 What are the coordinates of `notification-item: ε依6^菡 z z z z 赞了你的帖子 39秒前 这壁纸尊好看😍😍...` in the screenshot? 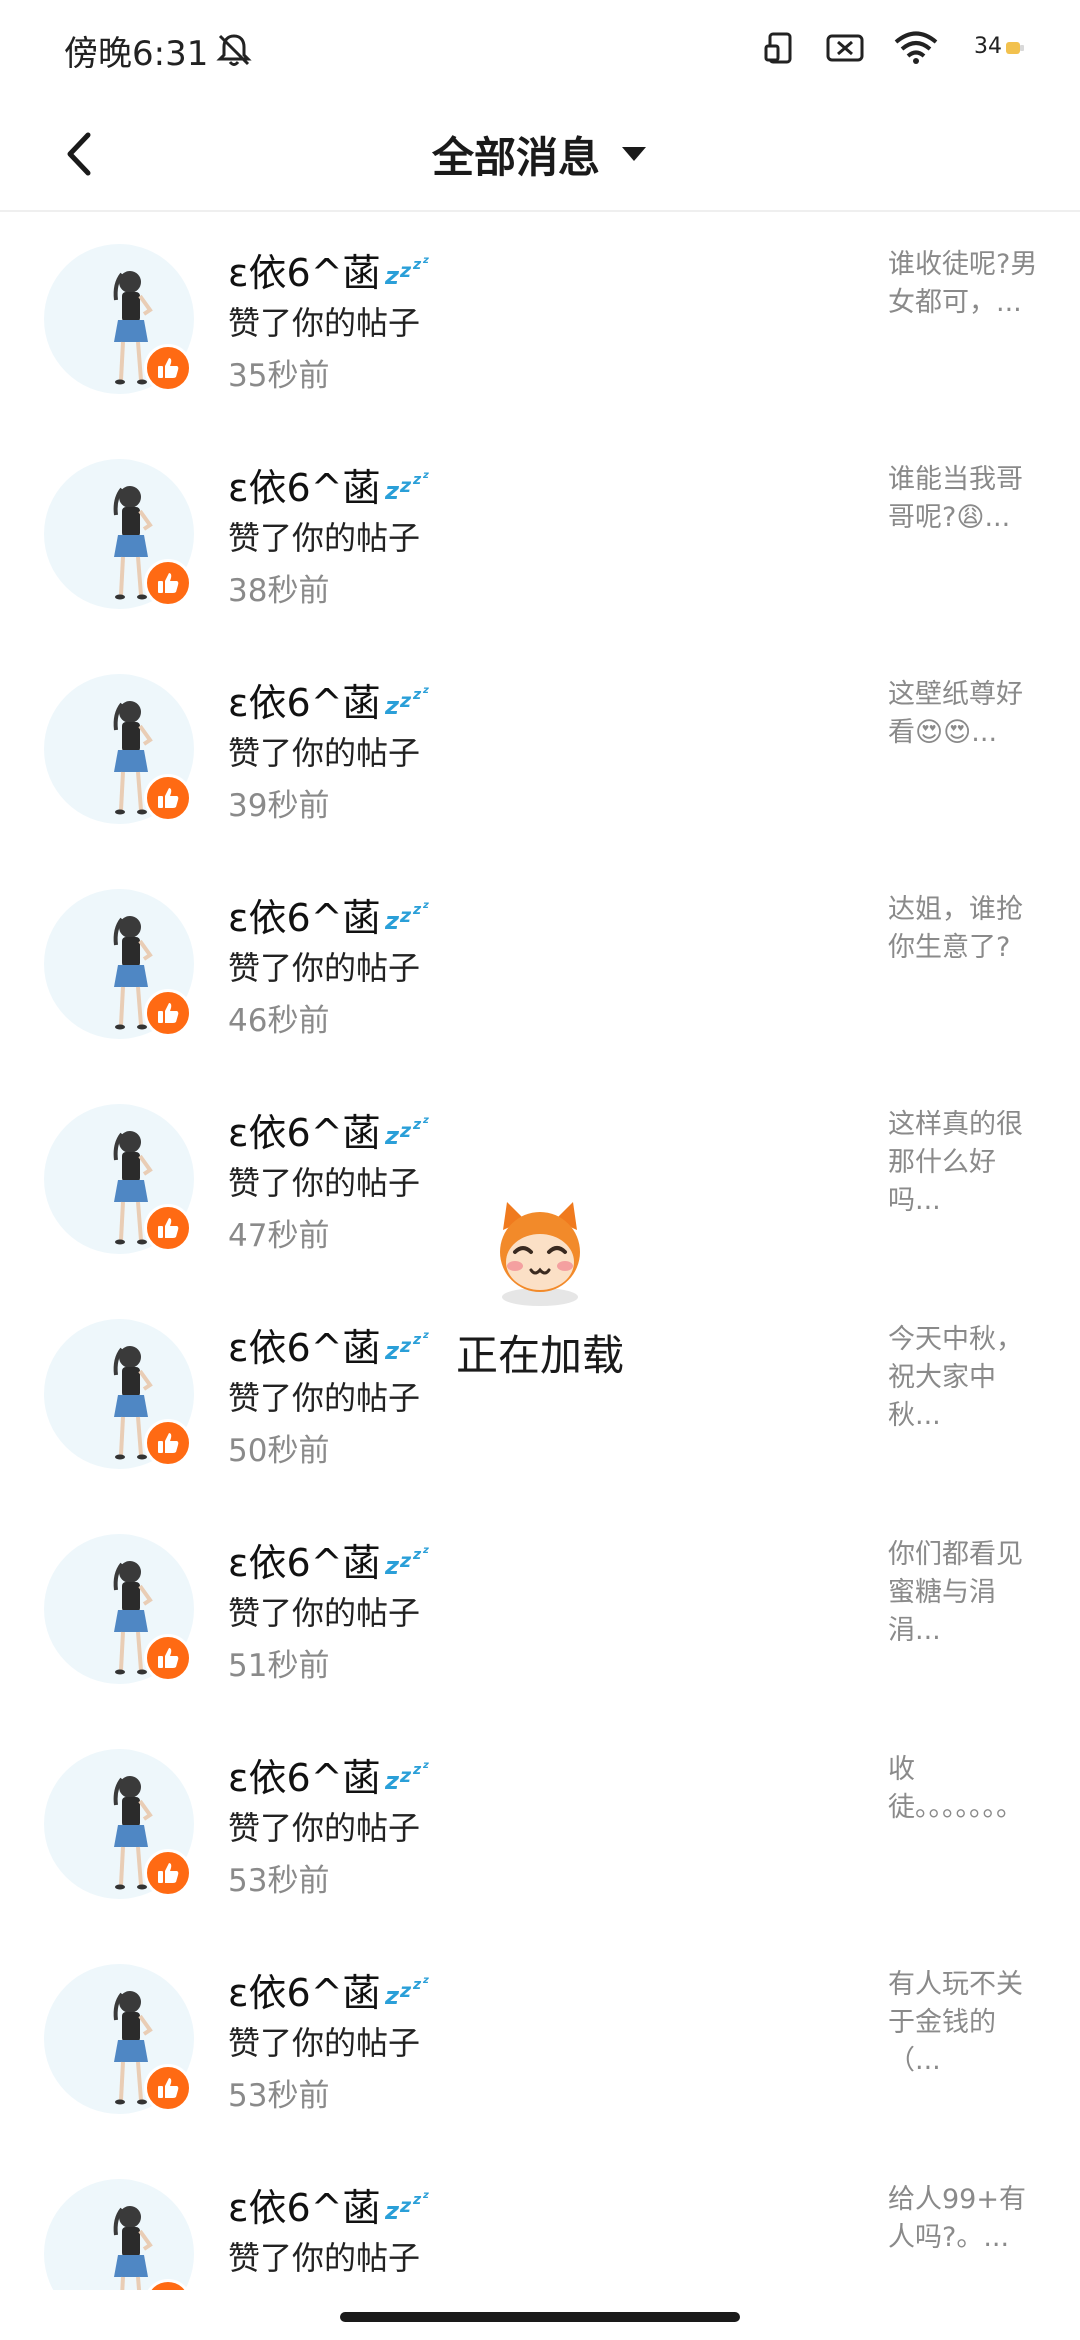 It's located at (540, 751).